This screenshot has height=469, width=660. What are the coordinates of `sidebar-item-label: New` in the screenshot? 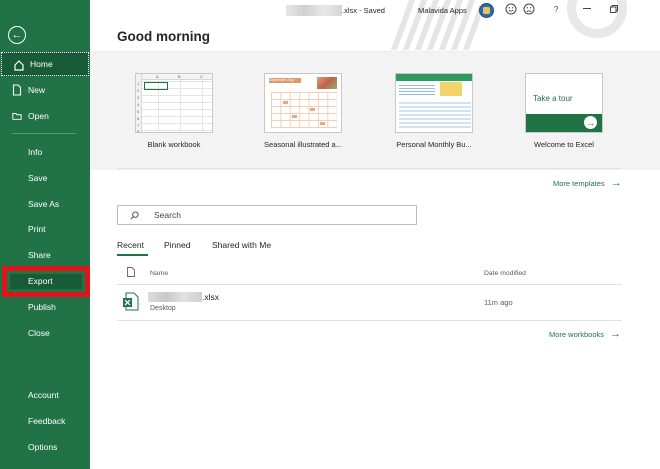 It's located at (37, 90).